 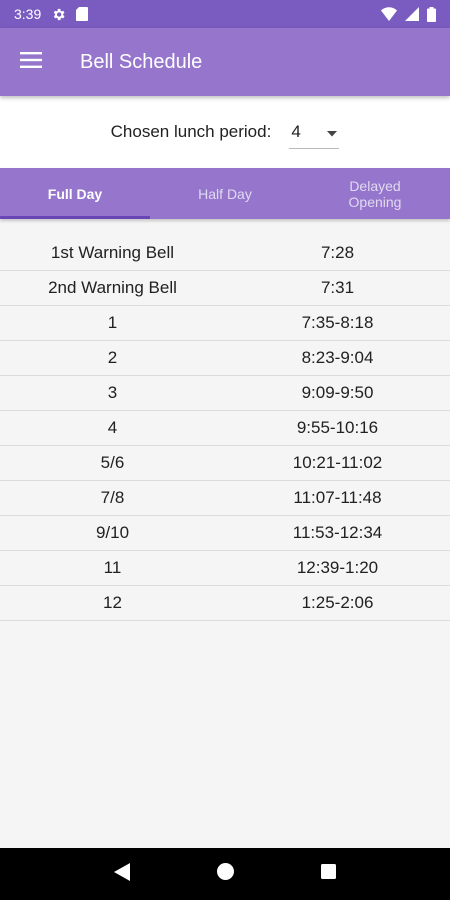 I want to click on status-time: 3:39, so click(x=28, y=14).